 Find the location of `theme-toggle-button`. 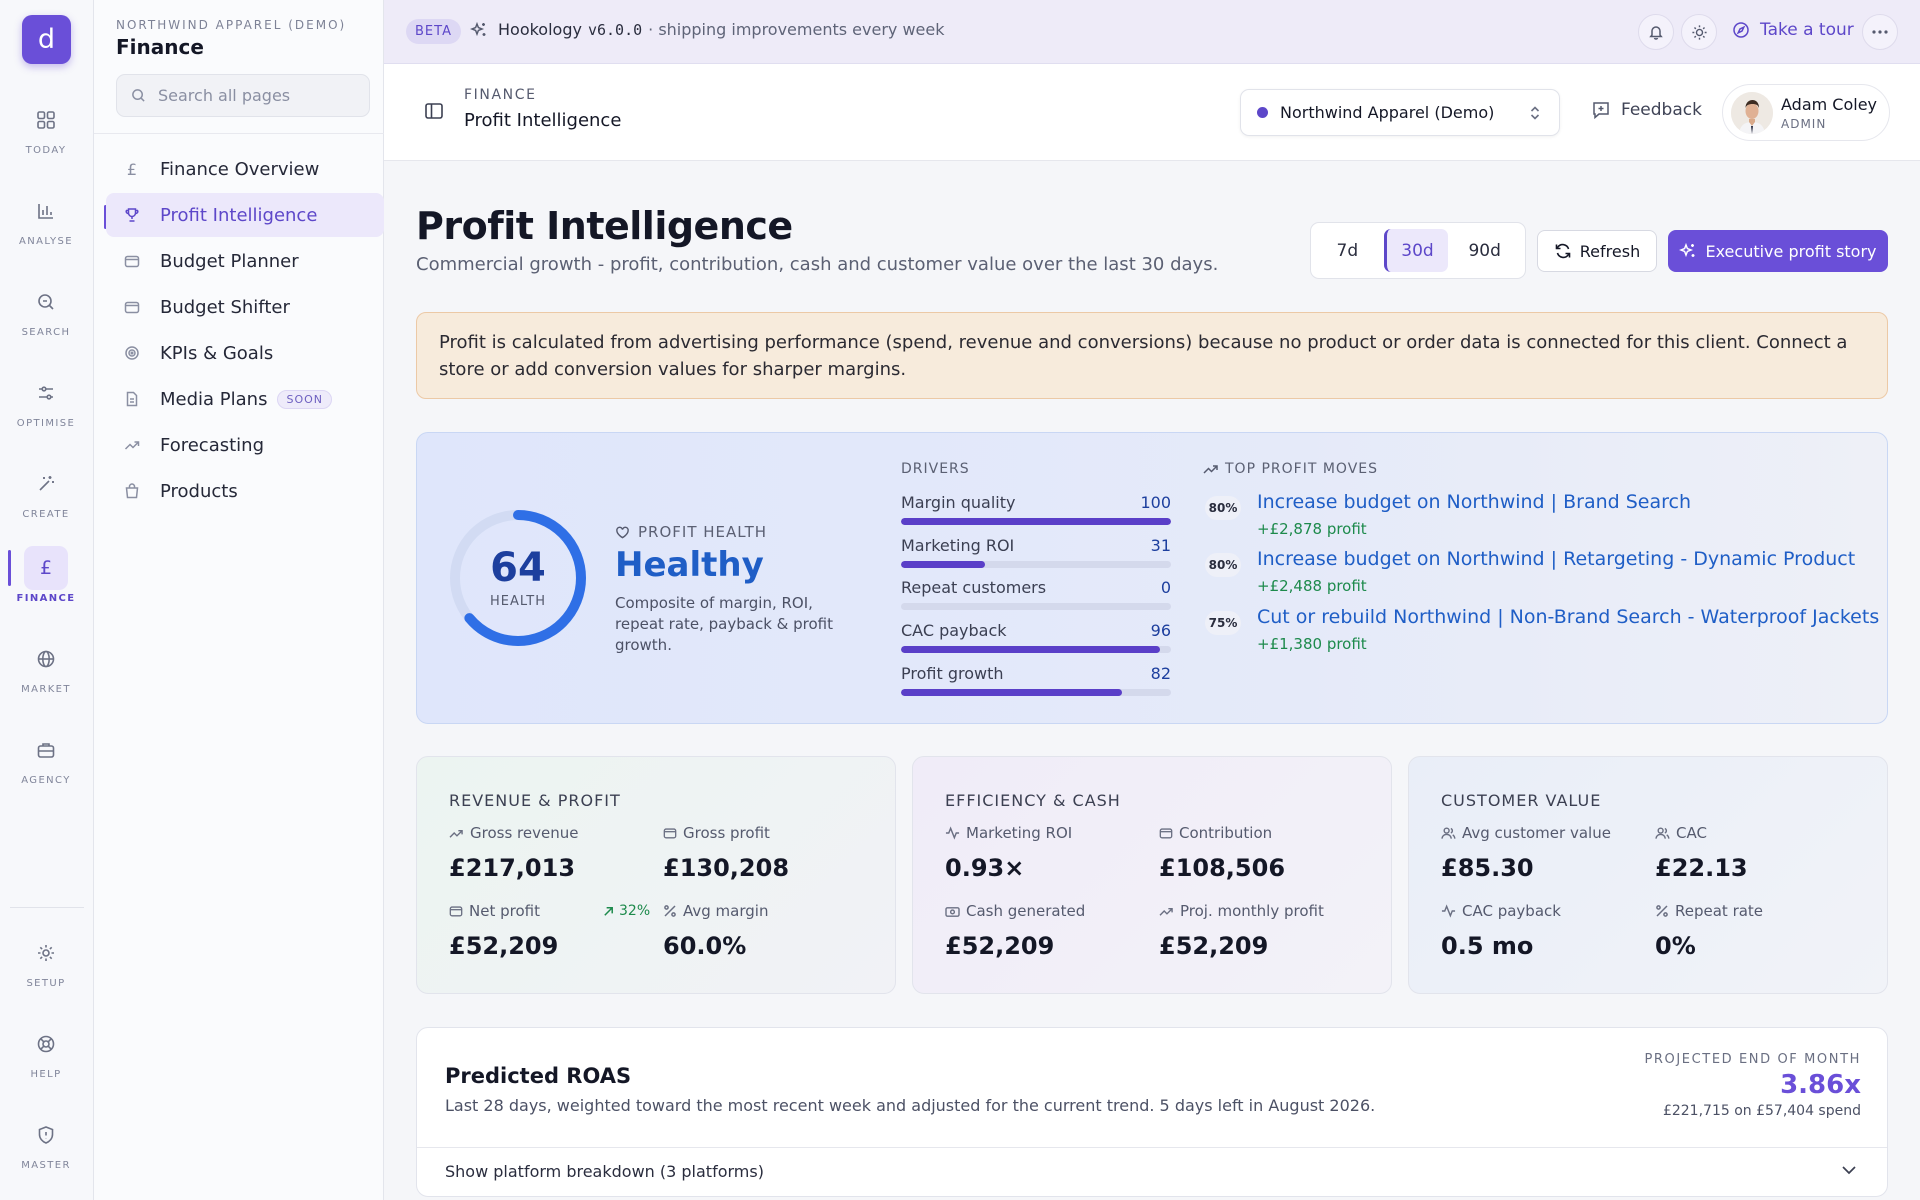

theme-toggle-button is located at coordinates (1699, 32).